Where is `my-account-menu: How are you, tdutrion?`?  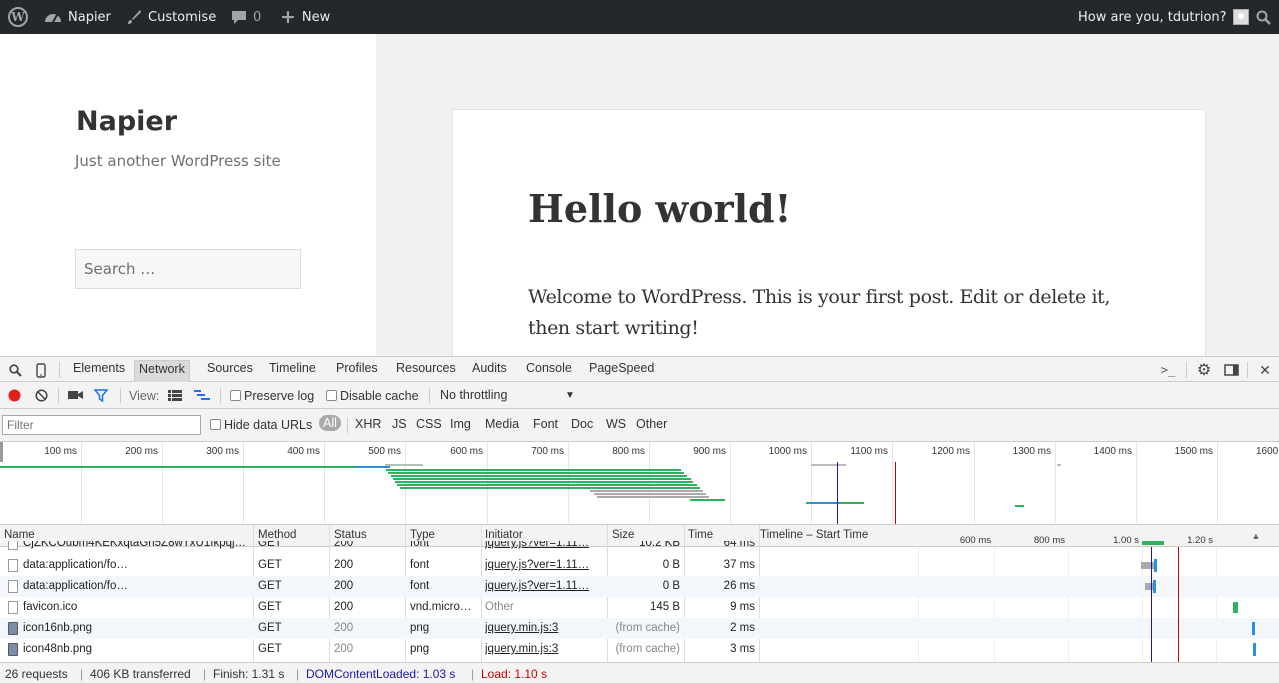 my-account-menu: How are you, tdutrion? is located at coordinates (1163, 17).